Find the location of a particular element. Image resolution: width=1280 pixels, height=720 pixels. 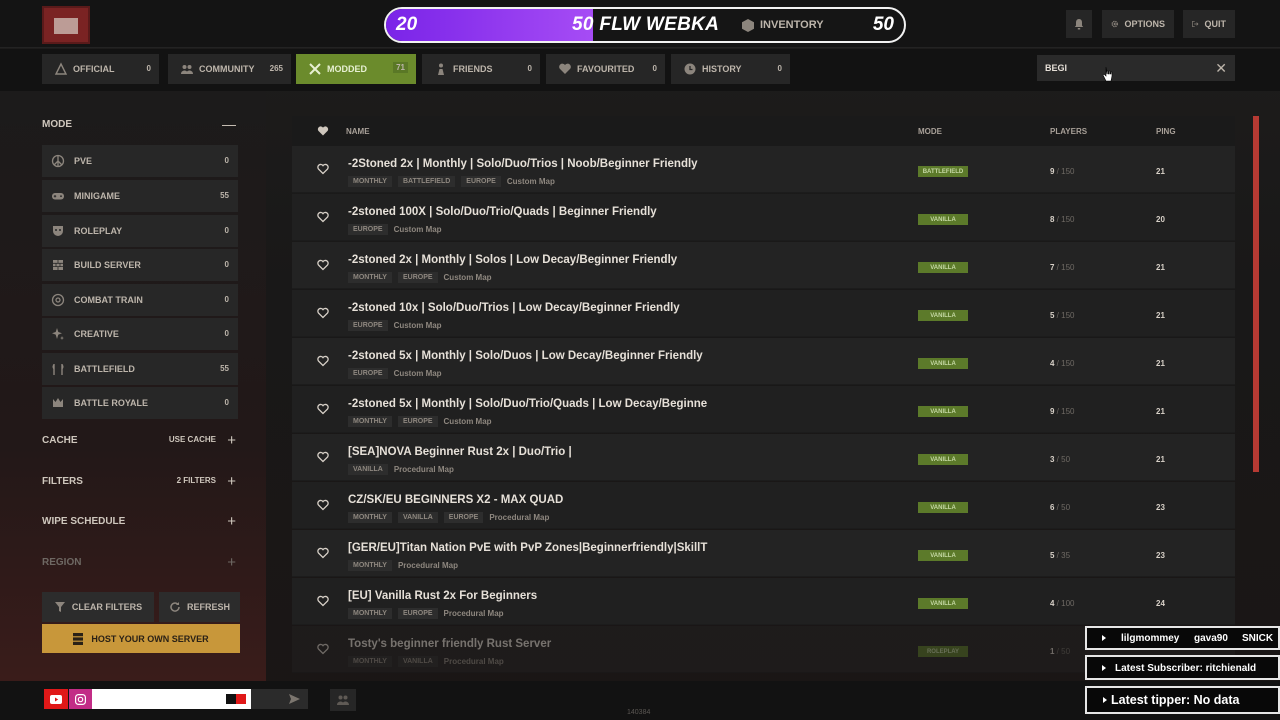

collapse-icon: — is located at coordinates (229, 124).